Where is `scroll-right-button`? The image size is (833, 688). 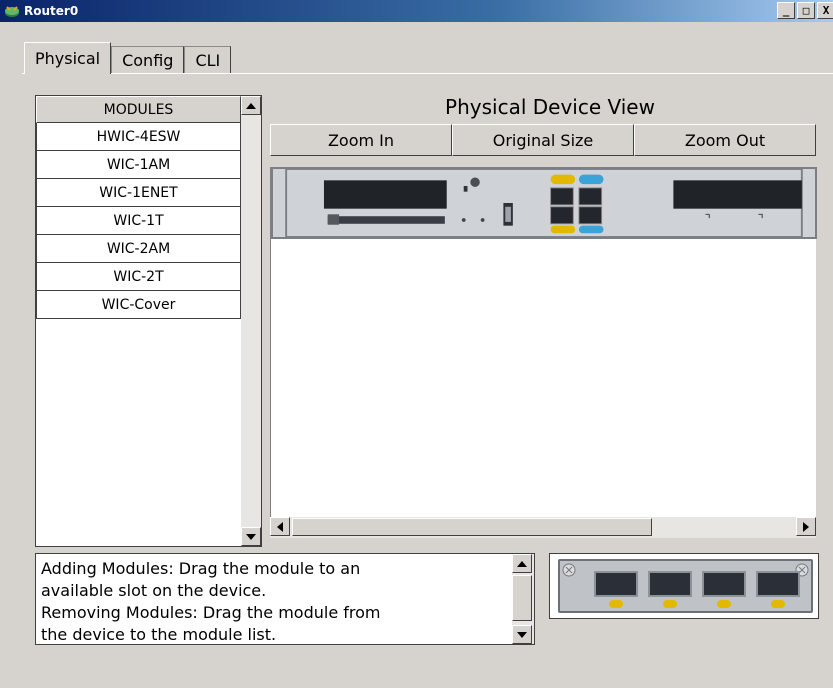
scroll-right-button is located at coordinates (806, 526).